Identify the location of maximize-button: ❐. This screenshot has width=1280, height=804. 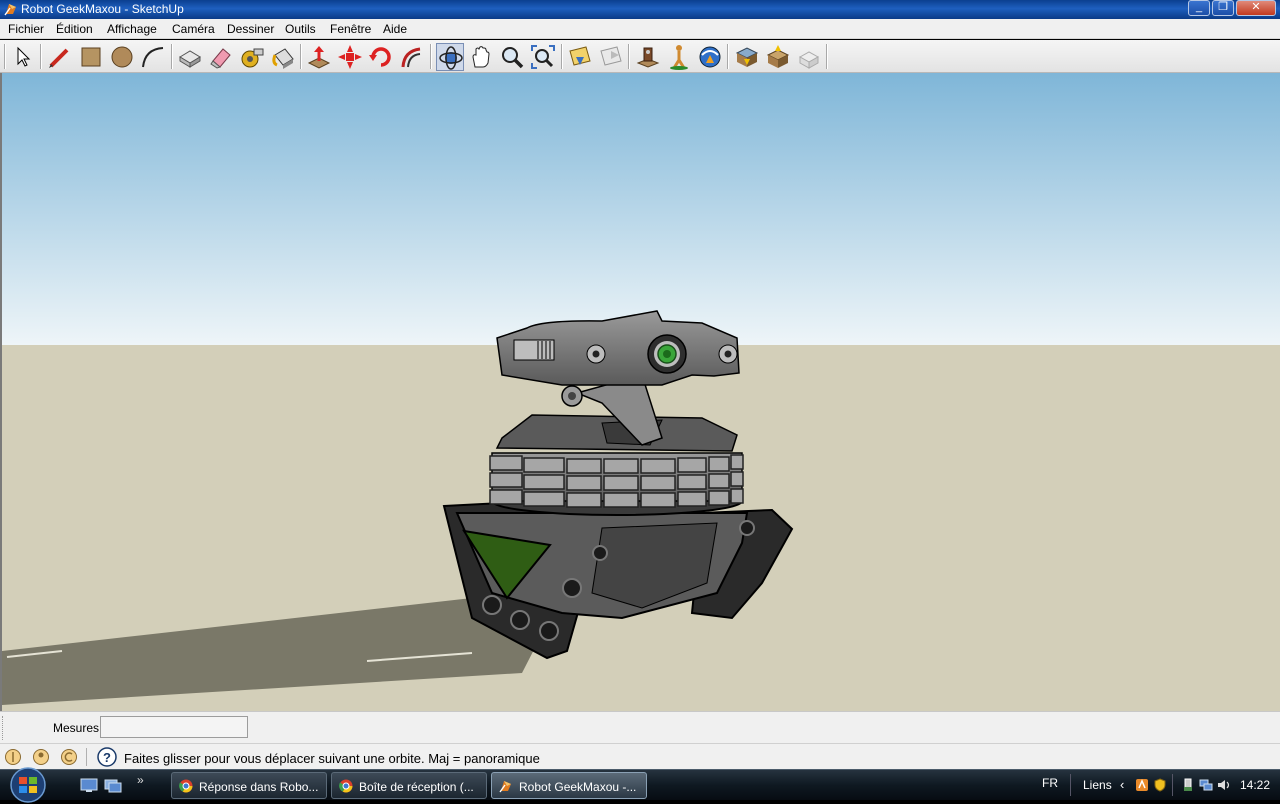
(1223, 8).